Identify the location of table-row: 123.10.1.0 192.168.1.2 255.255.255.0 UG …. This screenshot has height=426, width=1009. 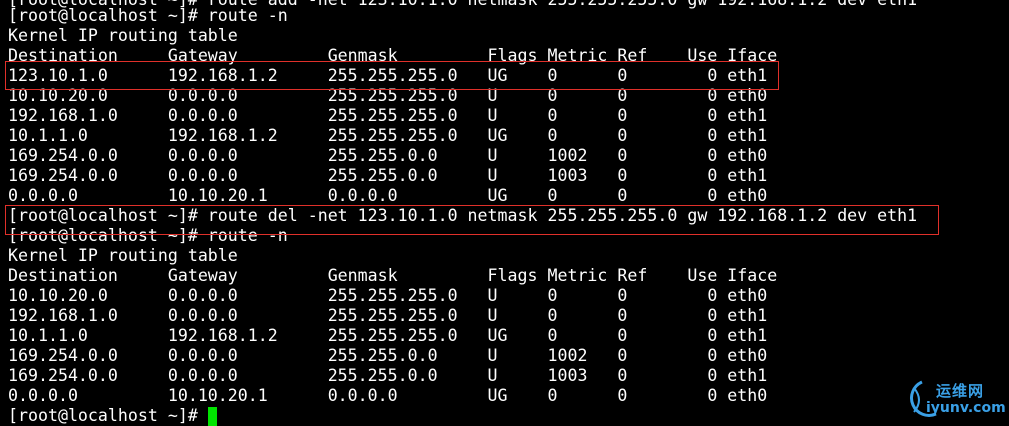
(388, 75).